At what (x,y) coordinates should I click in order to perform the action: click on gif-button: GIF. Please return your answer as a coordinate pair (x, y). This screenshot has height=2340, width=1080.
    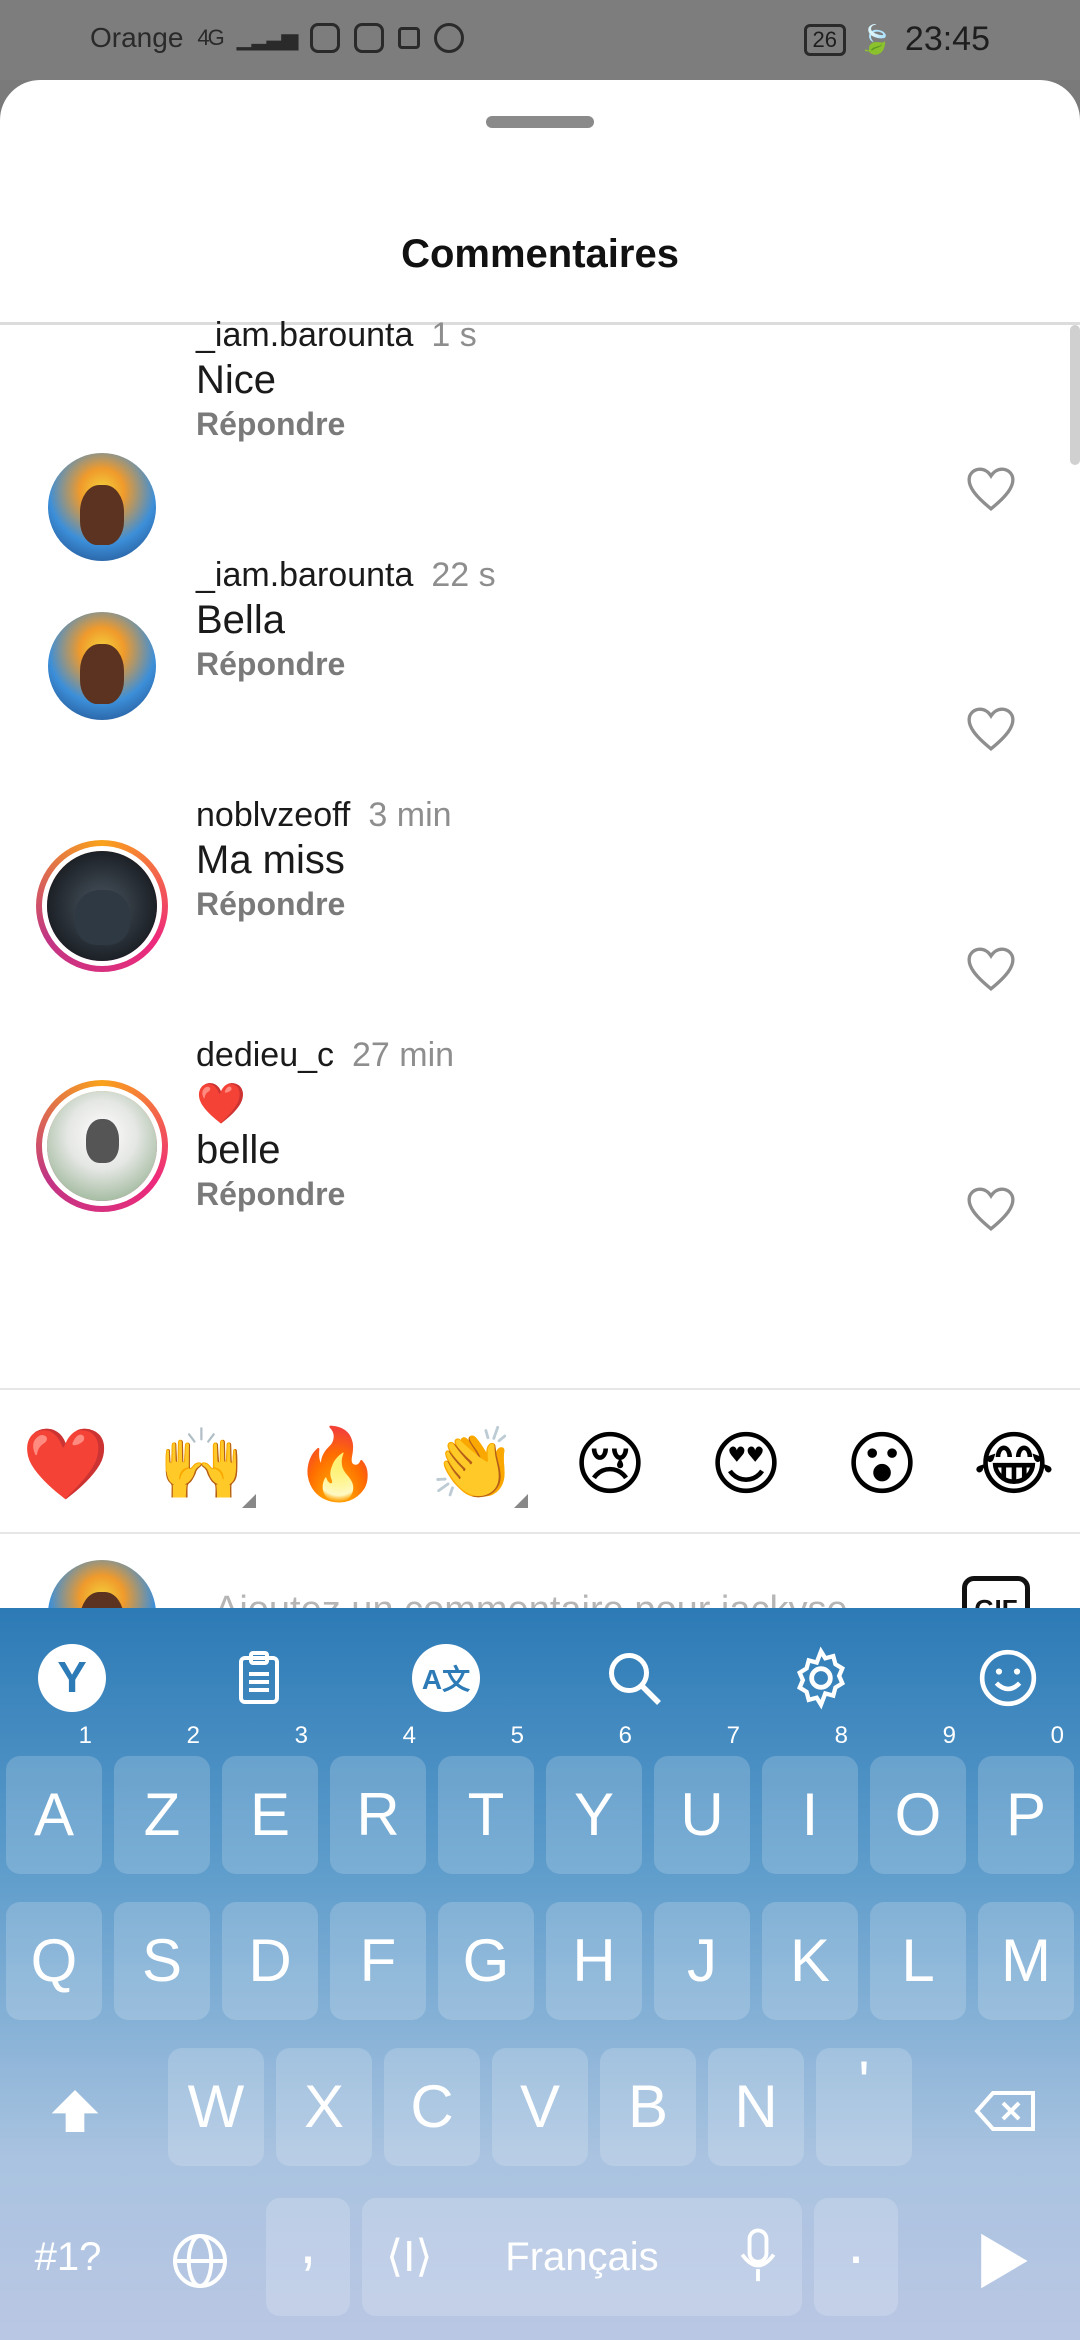
    Looking at the image, I should click on (996, 1592).